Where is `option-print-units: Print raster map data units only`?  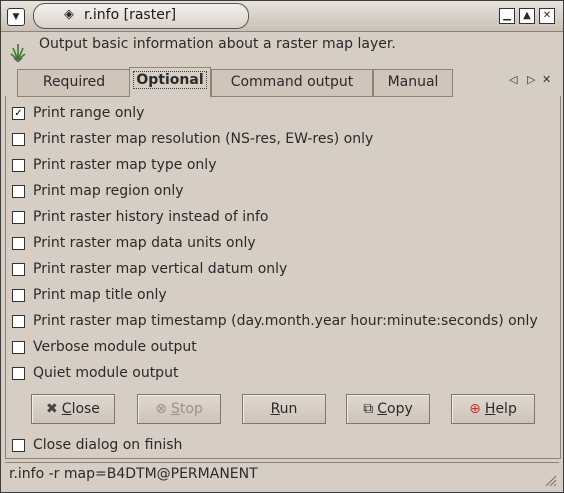 option-print-units: Print raster map data units only is located at coordinates (134, 243).